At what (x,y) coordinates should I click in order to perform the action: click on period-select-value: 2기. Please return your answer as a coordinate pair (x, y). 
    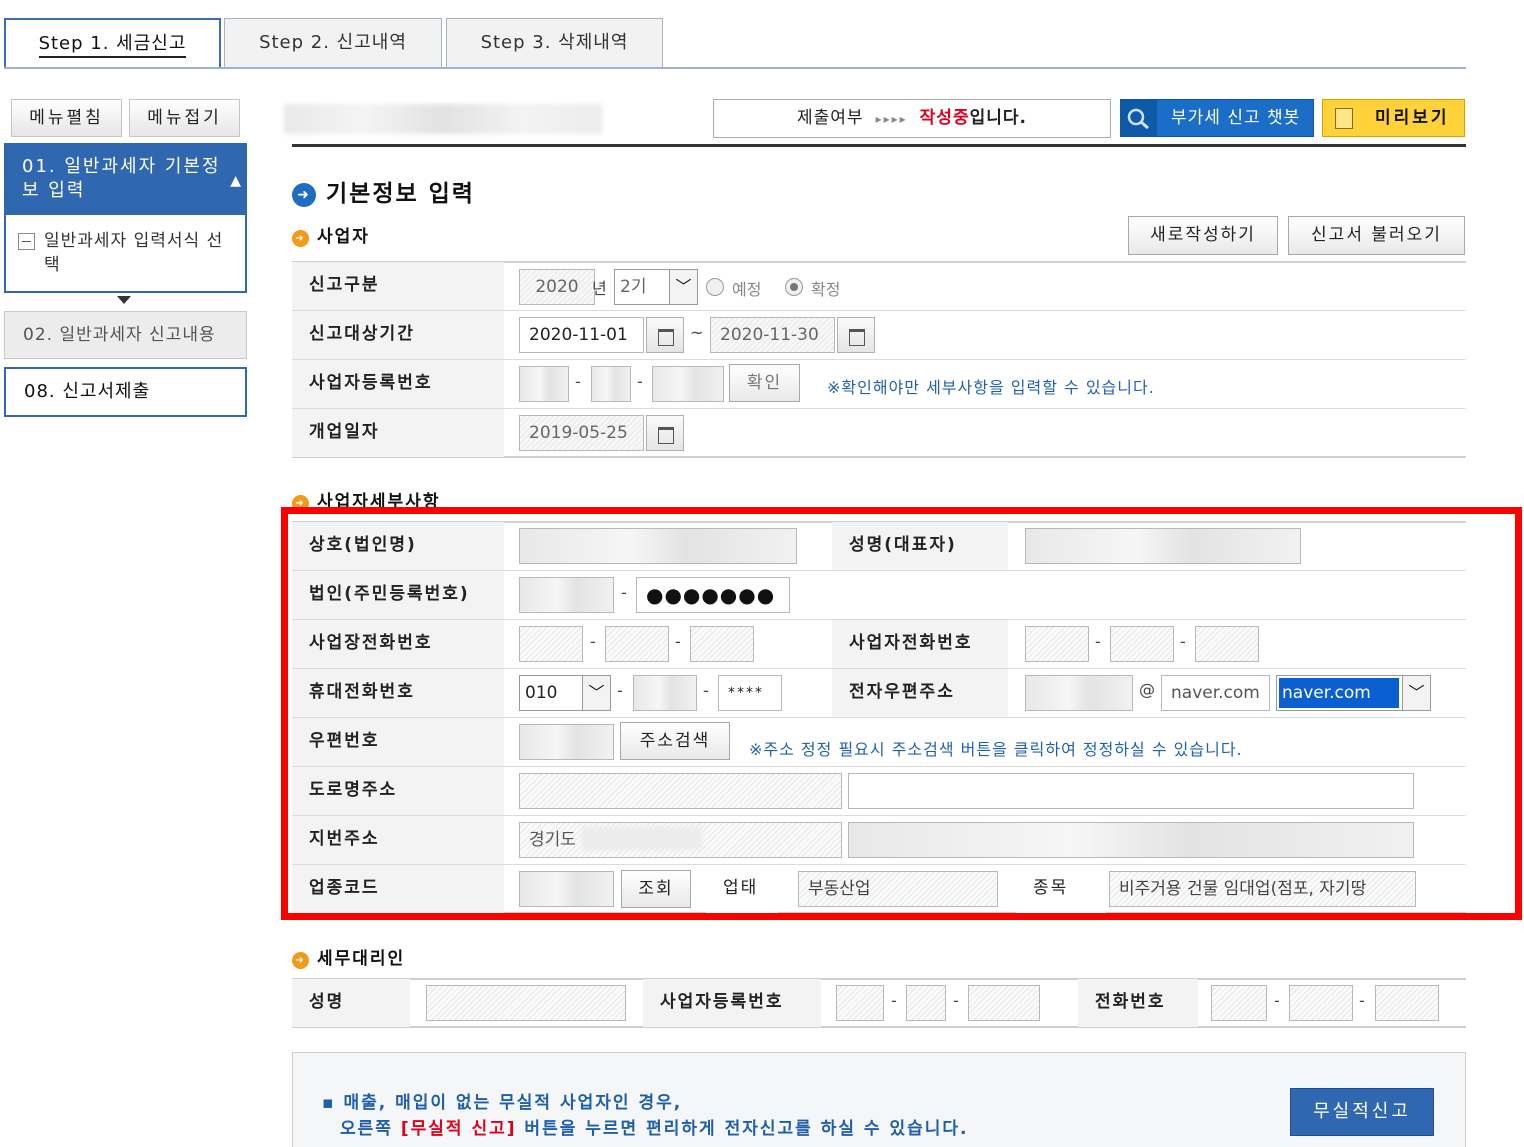
    Looking at the image, I should click on (633, 287).